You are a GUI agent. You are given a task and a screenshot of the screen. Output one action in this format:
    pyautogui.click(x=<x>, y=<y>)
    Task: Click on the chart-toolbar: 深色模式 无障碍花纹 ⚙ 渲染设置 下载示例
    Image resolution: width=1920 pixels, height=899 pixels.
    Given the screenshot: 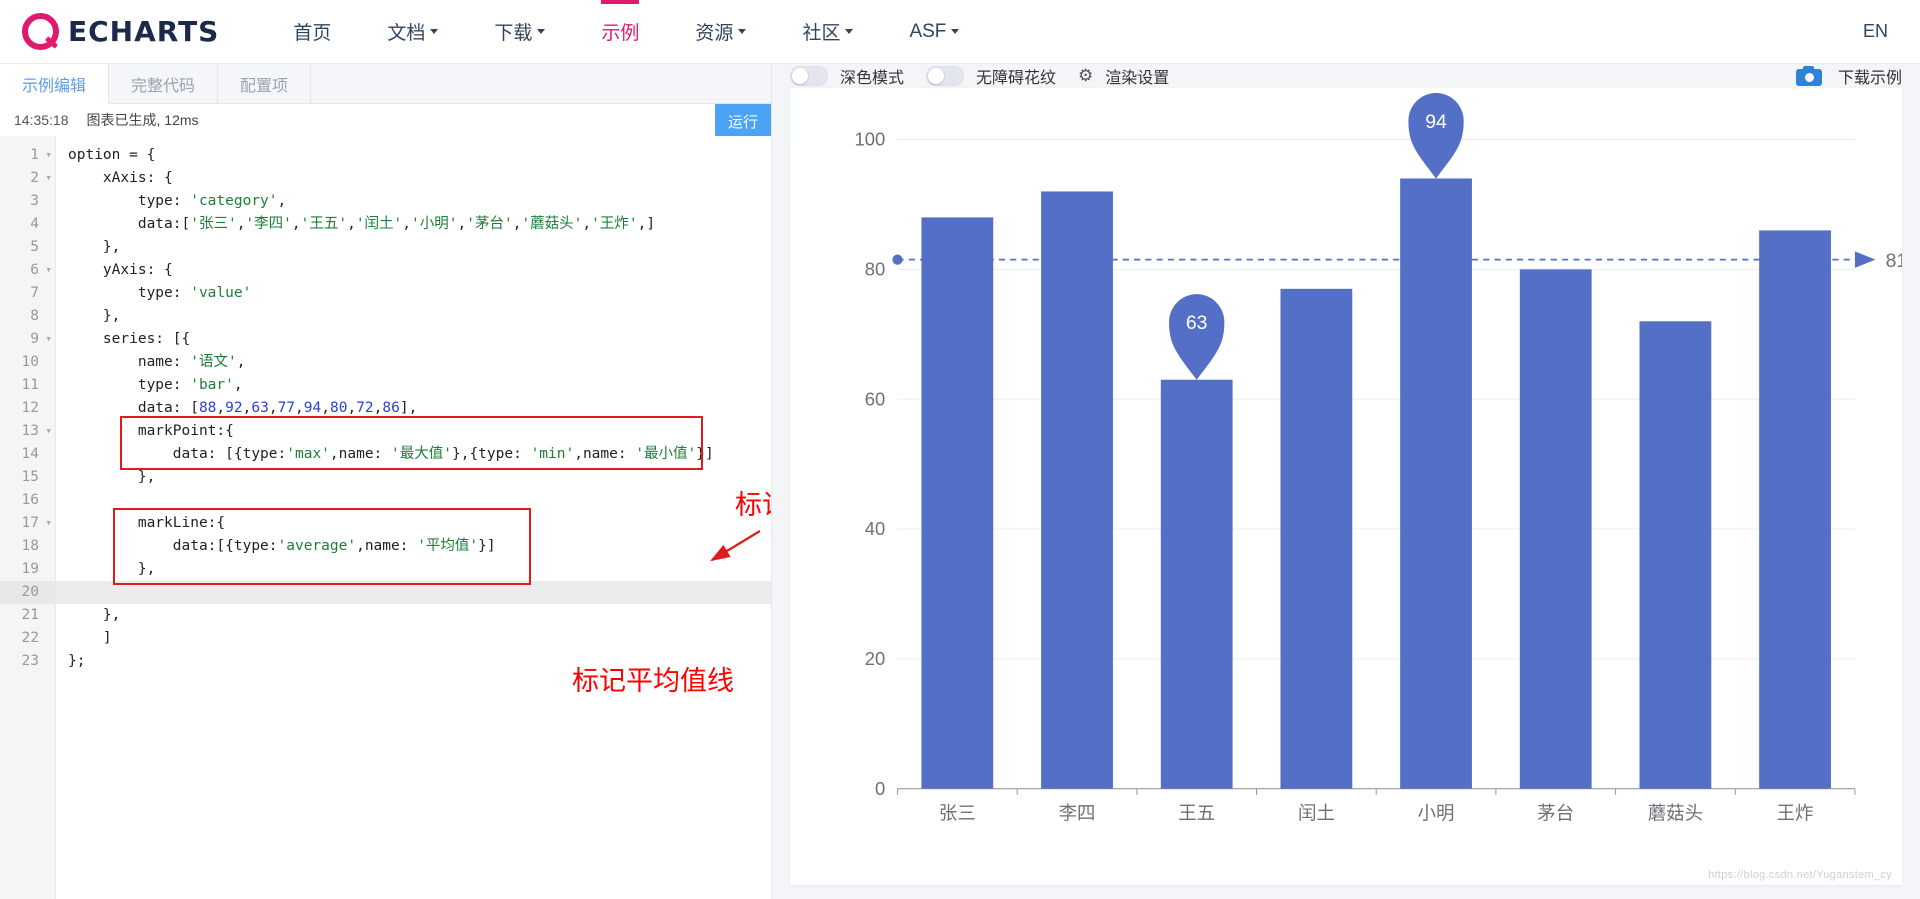 What is the action you would take?
    pyautogui.click(x=1346, y=76)
    